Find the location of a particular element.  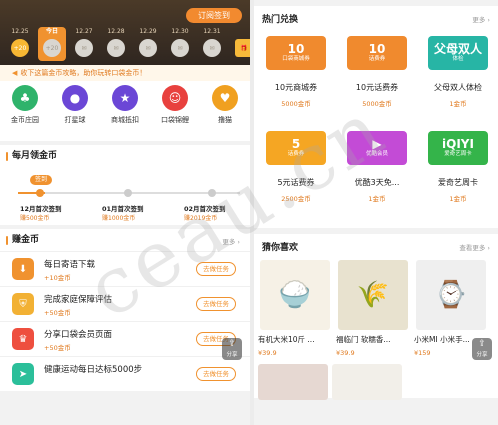

guess-title: 猜你喜欢 is located at coordinates (280, 248).